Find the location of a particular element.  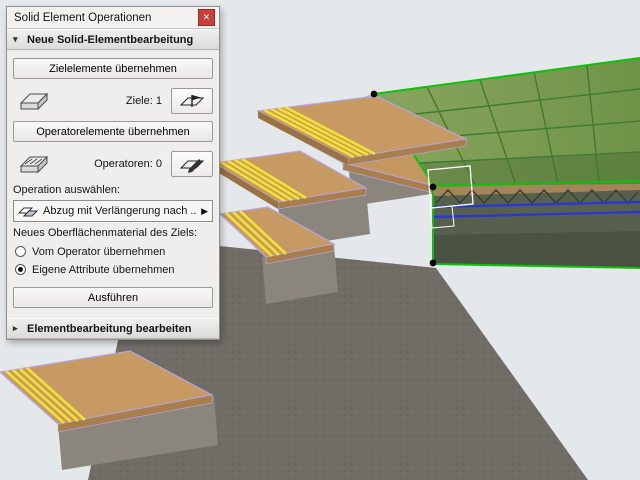

radio-circle-unselected is located at coordinates (20, 251).